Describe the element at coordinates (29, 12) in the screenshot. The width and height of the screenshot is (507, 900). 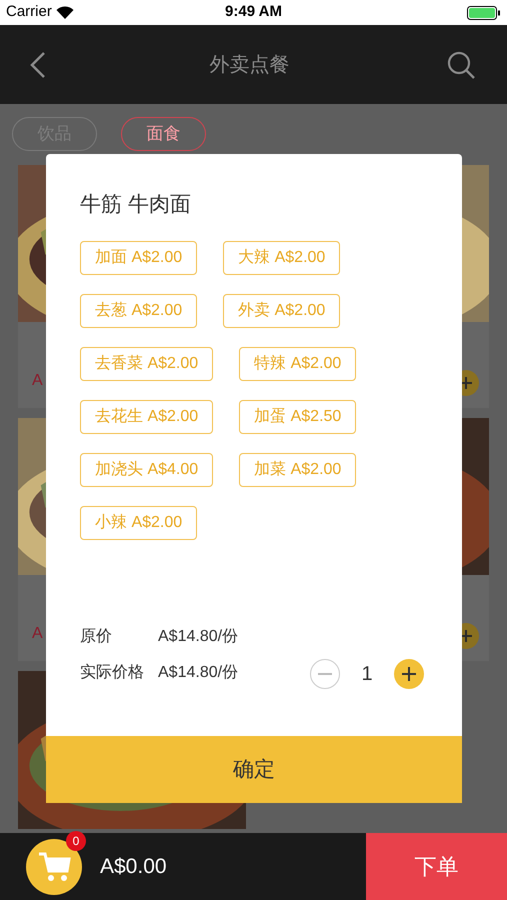
I see `carrier-label: Carrier` at that location.